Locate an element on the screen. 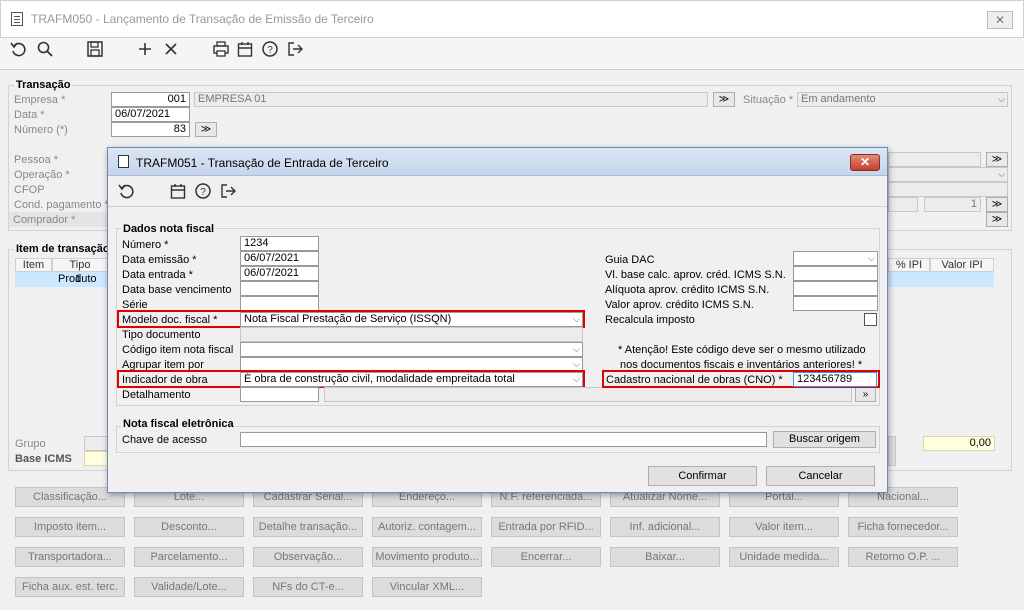 The image size is (1024, 610). indicador-label: Indicador de obra is located at coordinates (165, 380).